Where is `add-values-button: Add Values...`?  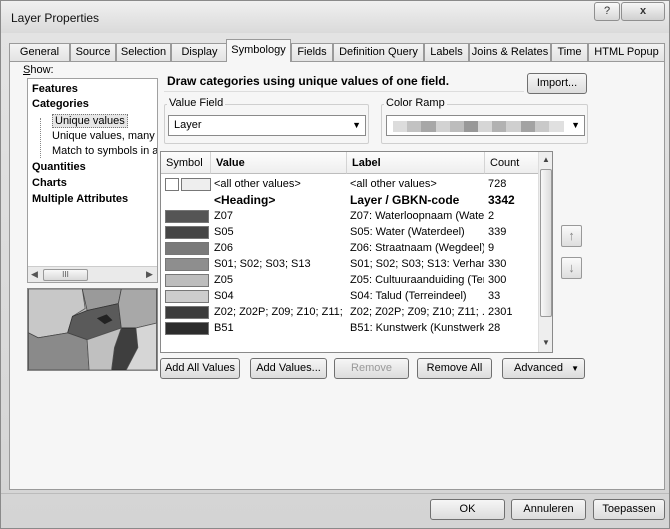
add-values-button: Add Values... is located at coordinates (288, 368).